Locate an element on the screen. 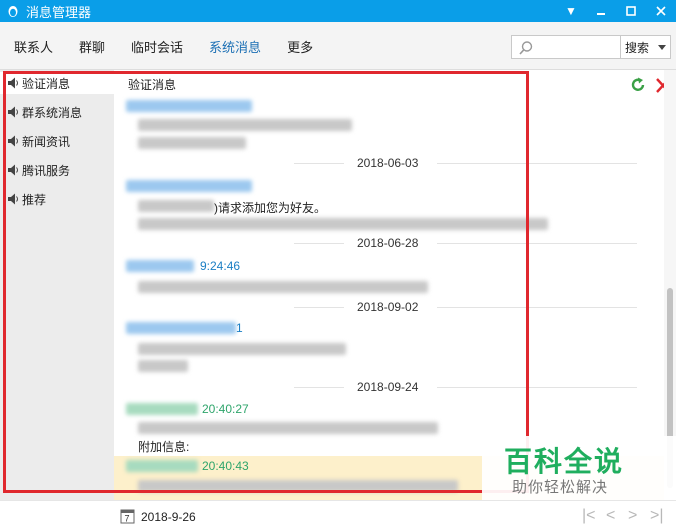 The height and width of the screenshot is (530, 676). date-label: 2018-06-28 is located at coordinates (388, 243).